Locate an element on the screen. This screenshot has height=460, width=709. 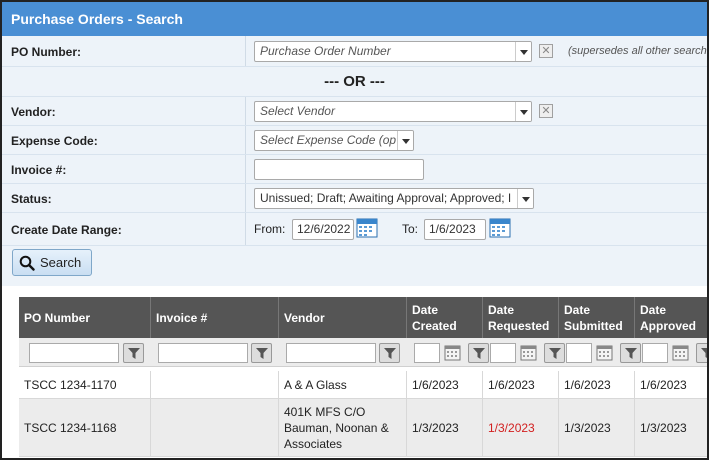
or-separator: --- OR --- is located at coordinates (354, 81).